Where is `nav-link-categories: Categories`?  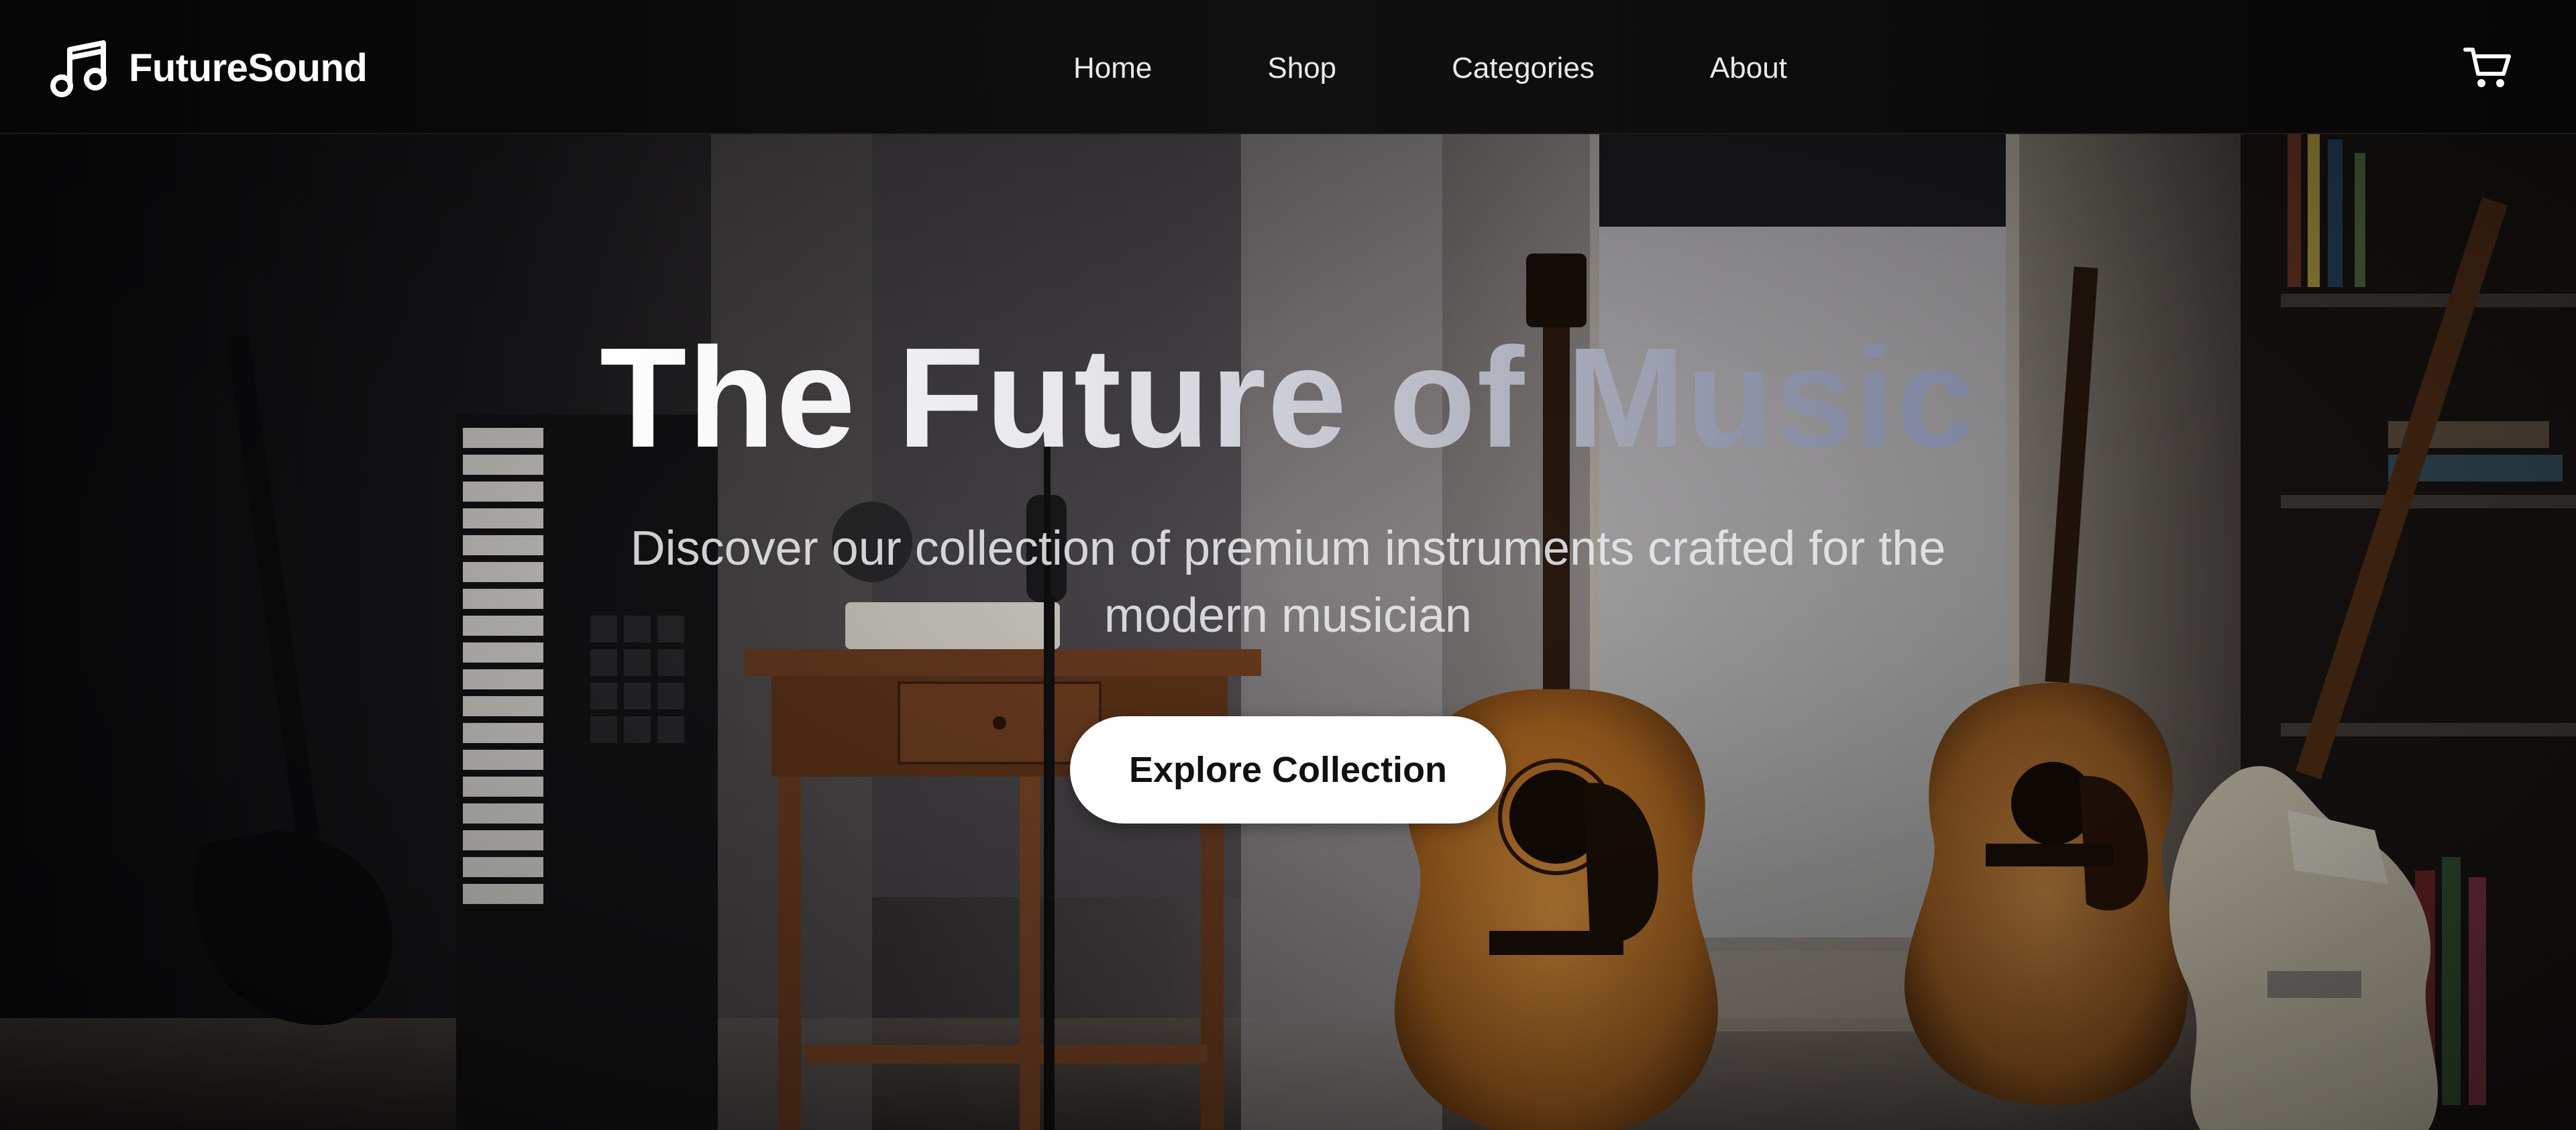 nav-link-categories: Categories is located at coordinates (1523, 68).